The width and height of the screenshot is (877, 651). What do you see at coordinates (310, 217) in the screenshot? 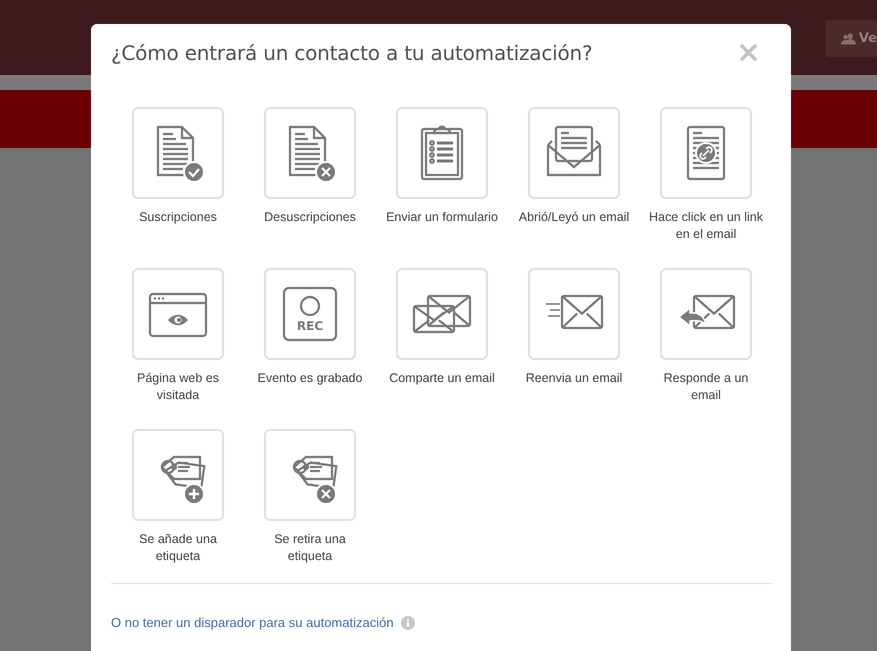
I see `trigger-label: Desuscripciones` at bounding box center [310, 217].